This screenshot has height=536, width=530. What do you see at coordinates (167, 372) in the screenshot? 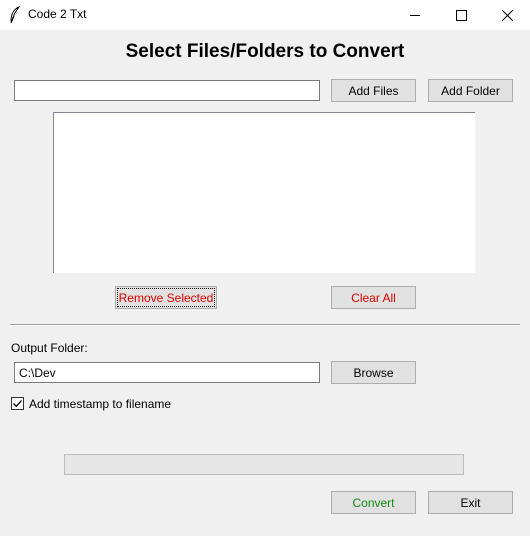
I see `output-folder-input: C:\Dev` at bounding box center [167, 372].